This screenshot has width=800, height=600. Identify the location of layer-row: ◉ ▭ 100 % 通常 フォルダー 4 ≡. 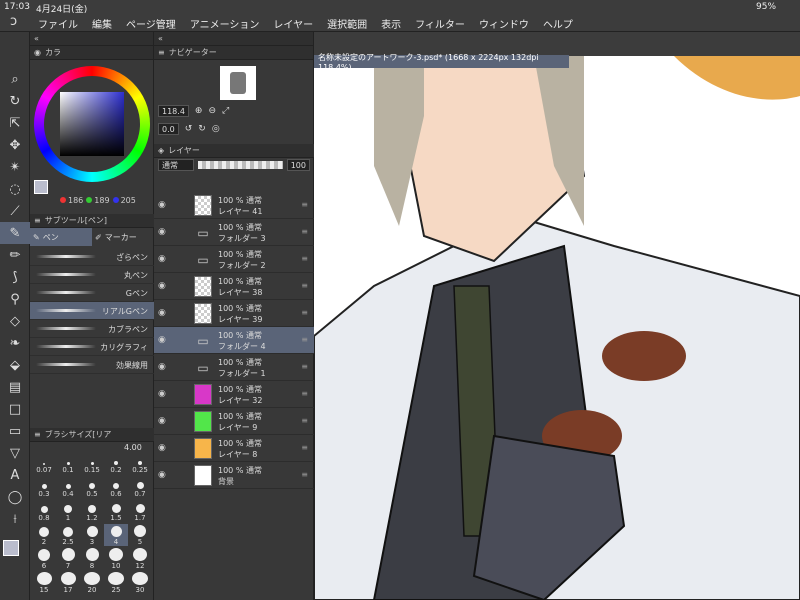
(234, 340).